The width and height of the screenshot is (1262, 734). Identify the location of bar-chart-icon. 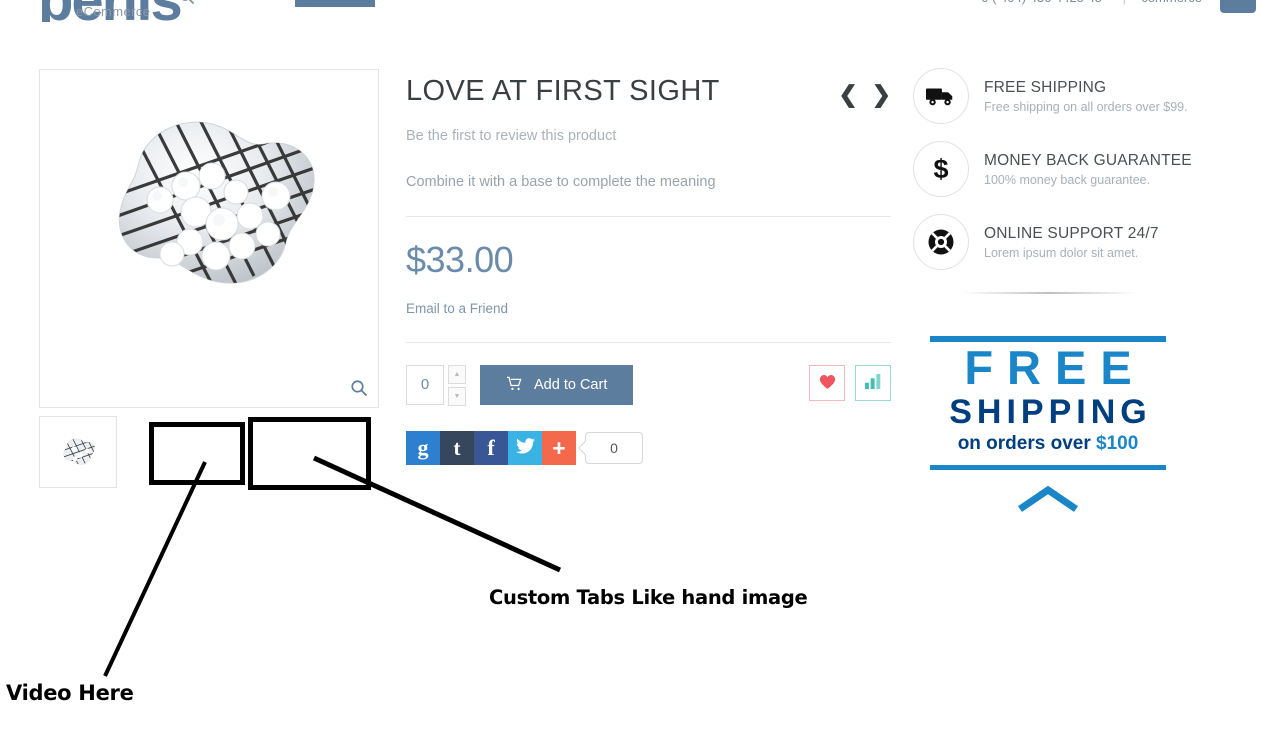
(873, 383).